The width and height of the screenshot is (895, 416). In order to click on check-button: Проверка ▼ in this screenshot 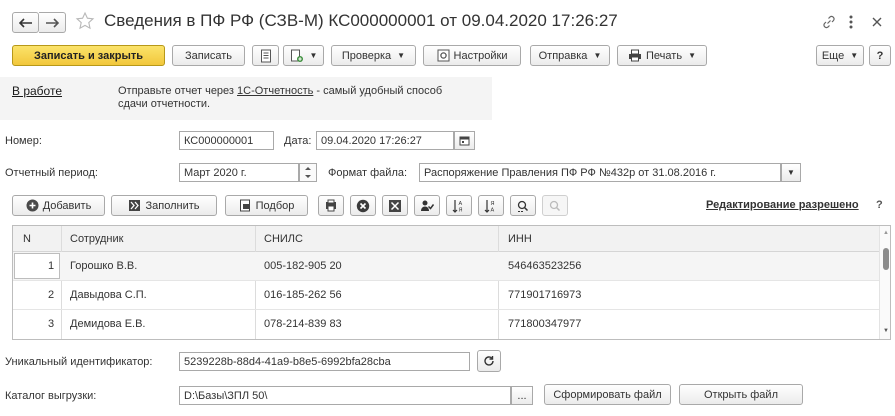, I will do `click(373, 55)`.